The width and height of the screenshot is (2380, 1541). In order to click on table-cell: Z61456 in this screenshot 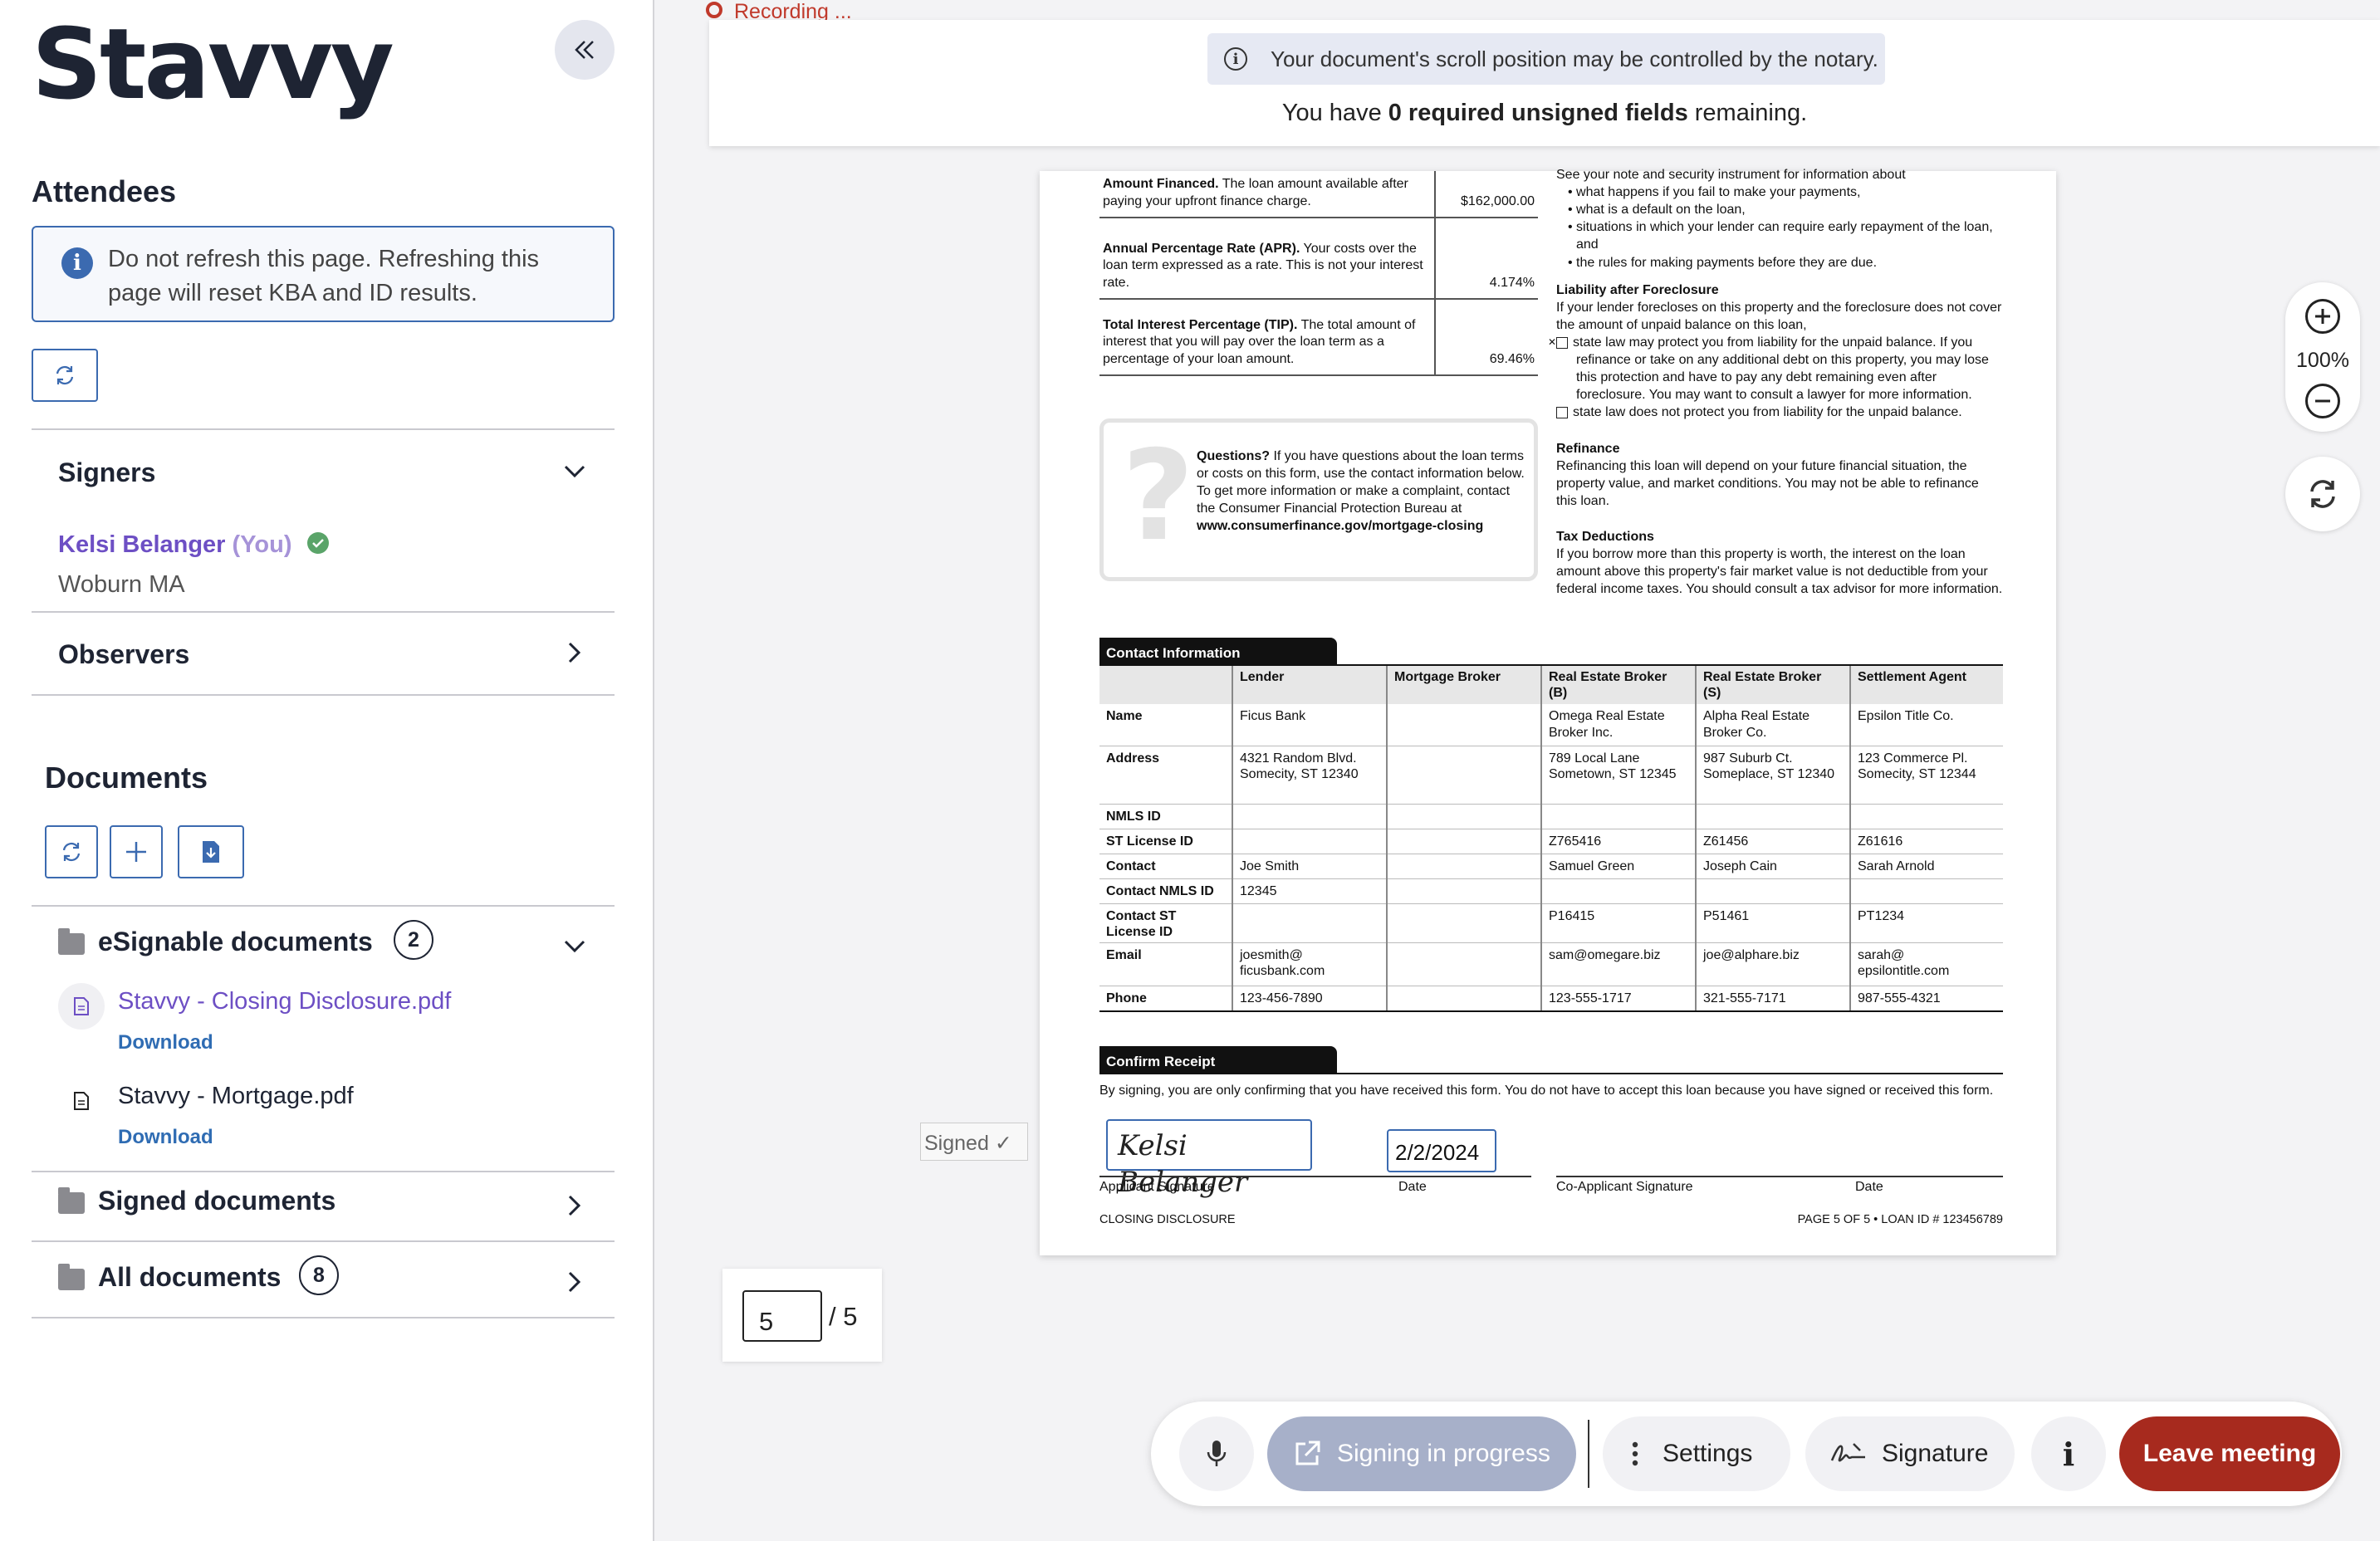, I will do `click(1772, 842)`.